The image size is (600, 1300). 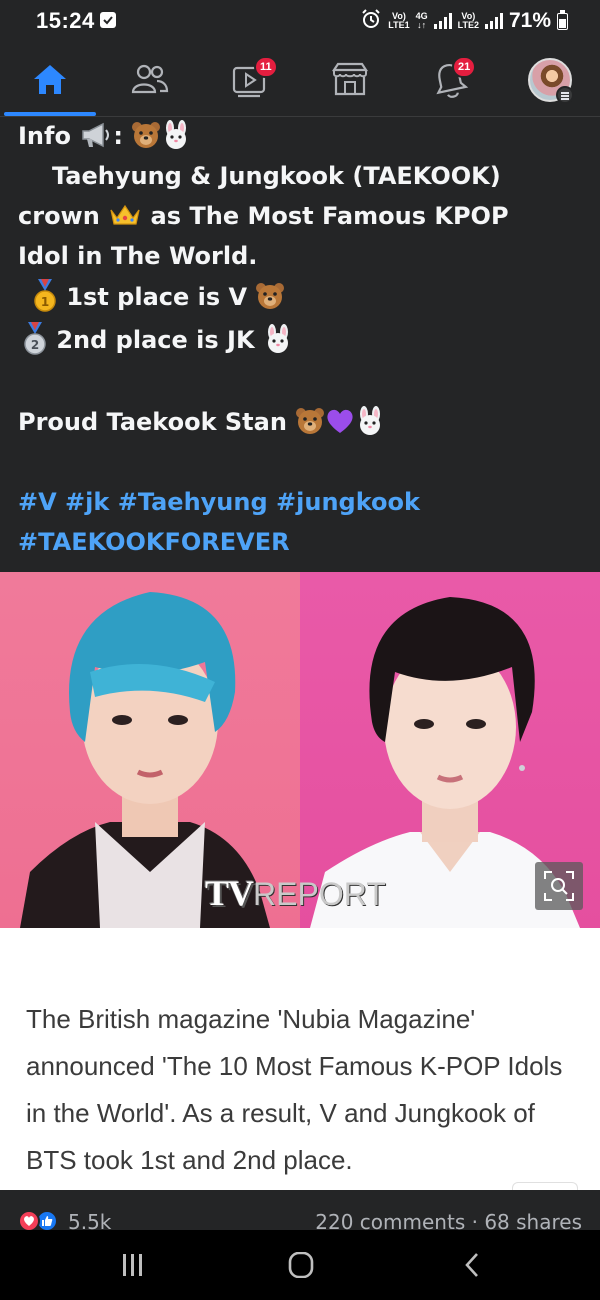 What do you see at coordinates (565, 95) in the screenshot?
I see `avatar-menu-icon` at bounding box center [565, 95].